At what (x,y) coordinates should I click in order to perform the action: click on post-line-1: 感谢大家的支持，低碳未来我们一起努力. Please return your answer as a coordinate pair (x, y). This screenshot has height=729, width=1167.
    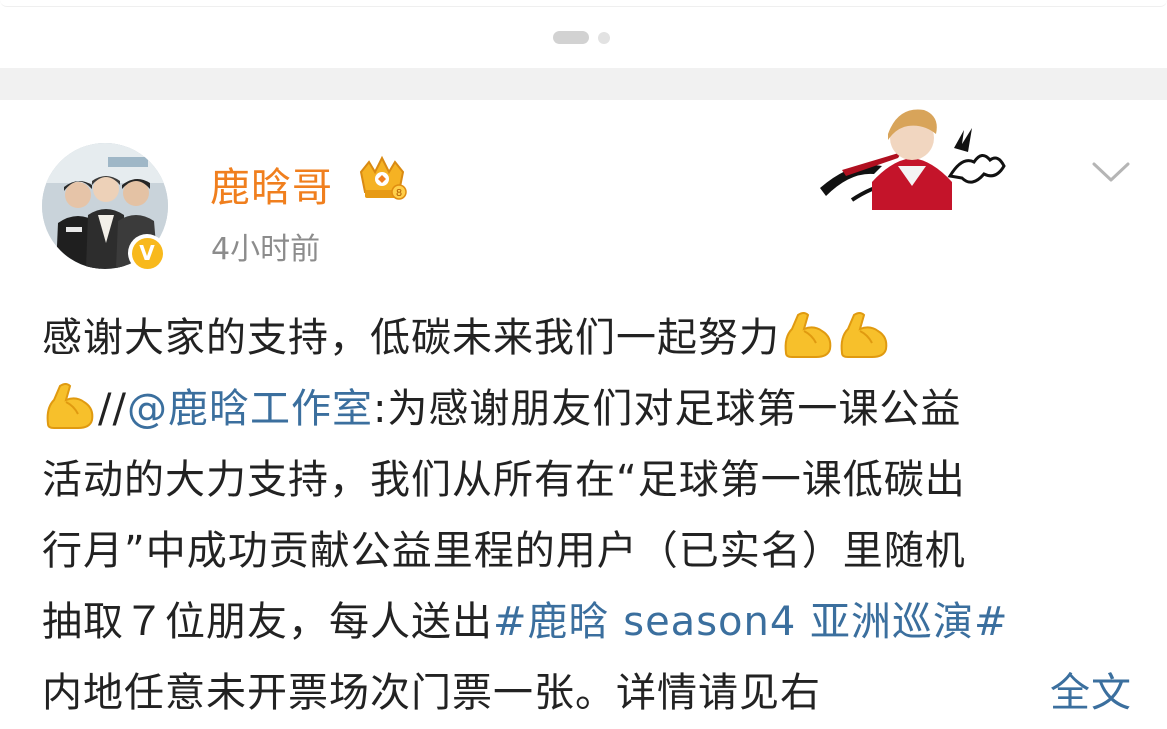
    Looking at the image, I should click on (587, 338).